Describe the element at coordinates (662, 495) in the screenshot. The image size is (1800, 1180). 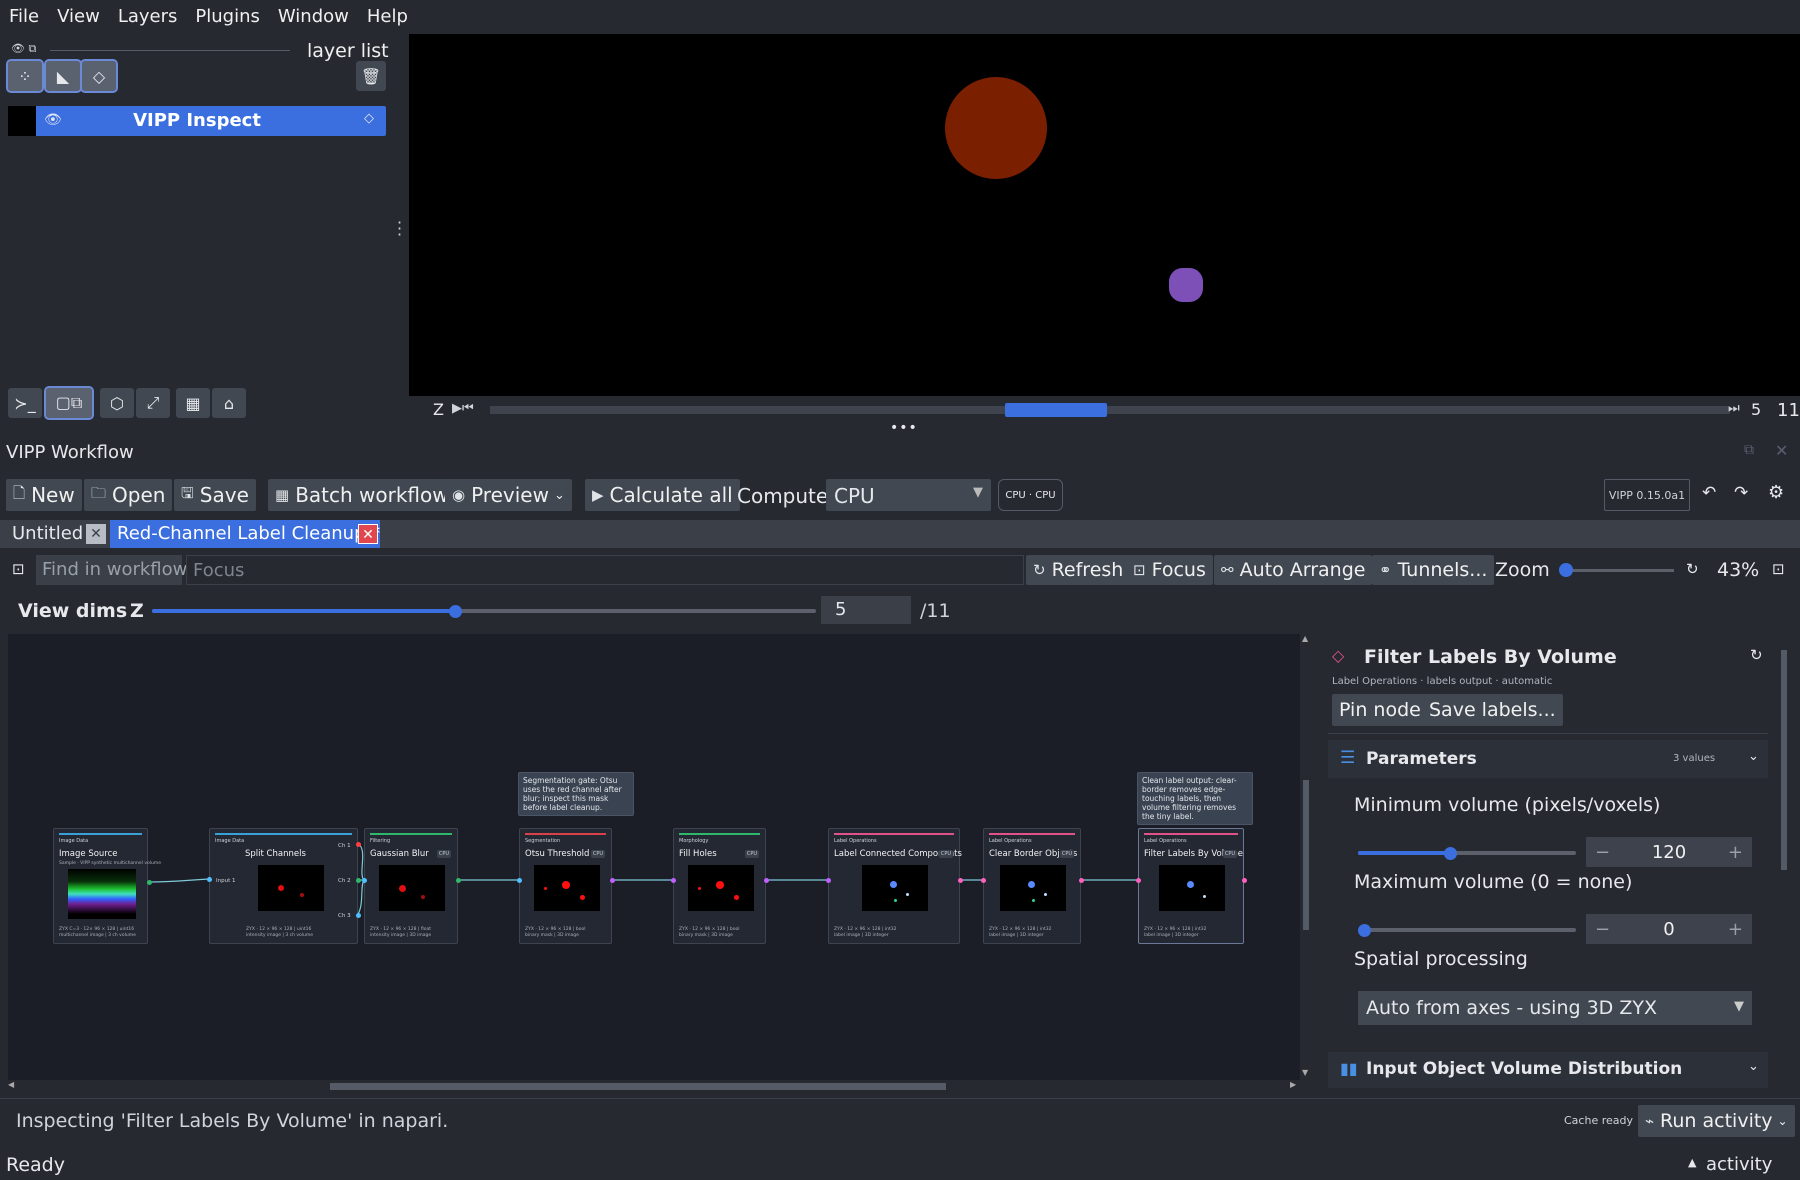
I see `calculate-all-button: ▶ Calculate all` at that location.